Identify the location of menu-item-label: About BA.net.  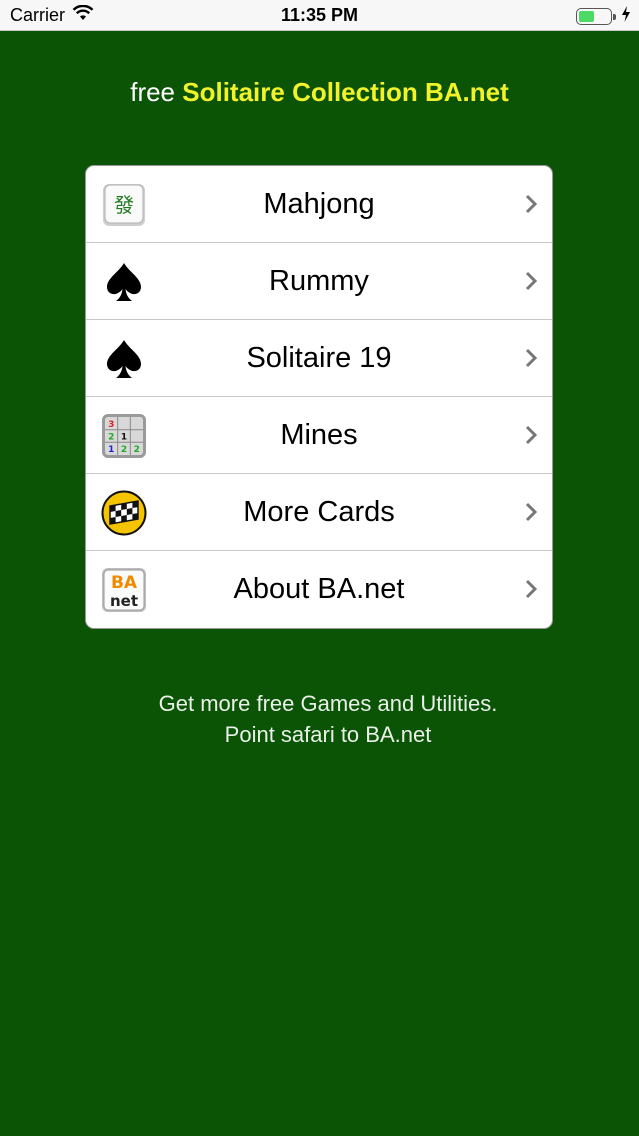
(319, 589).